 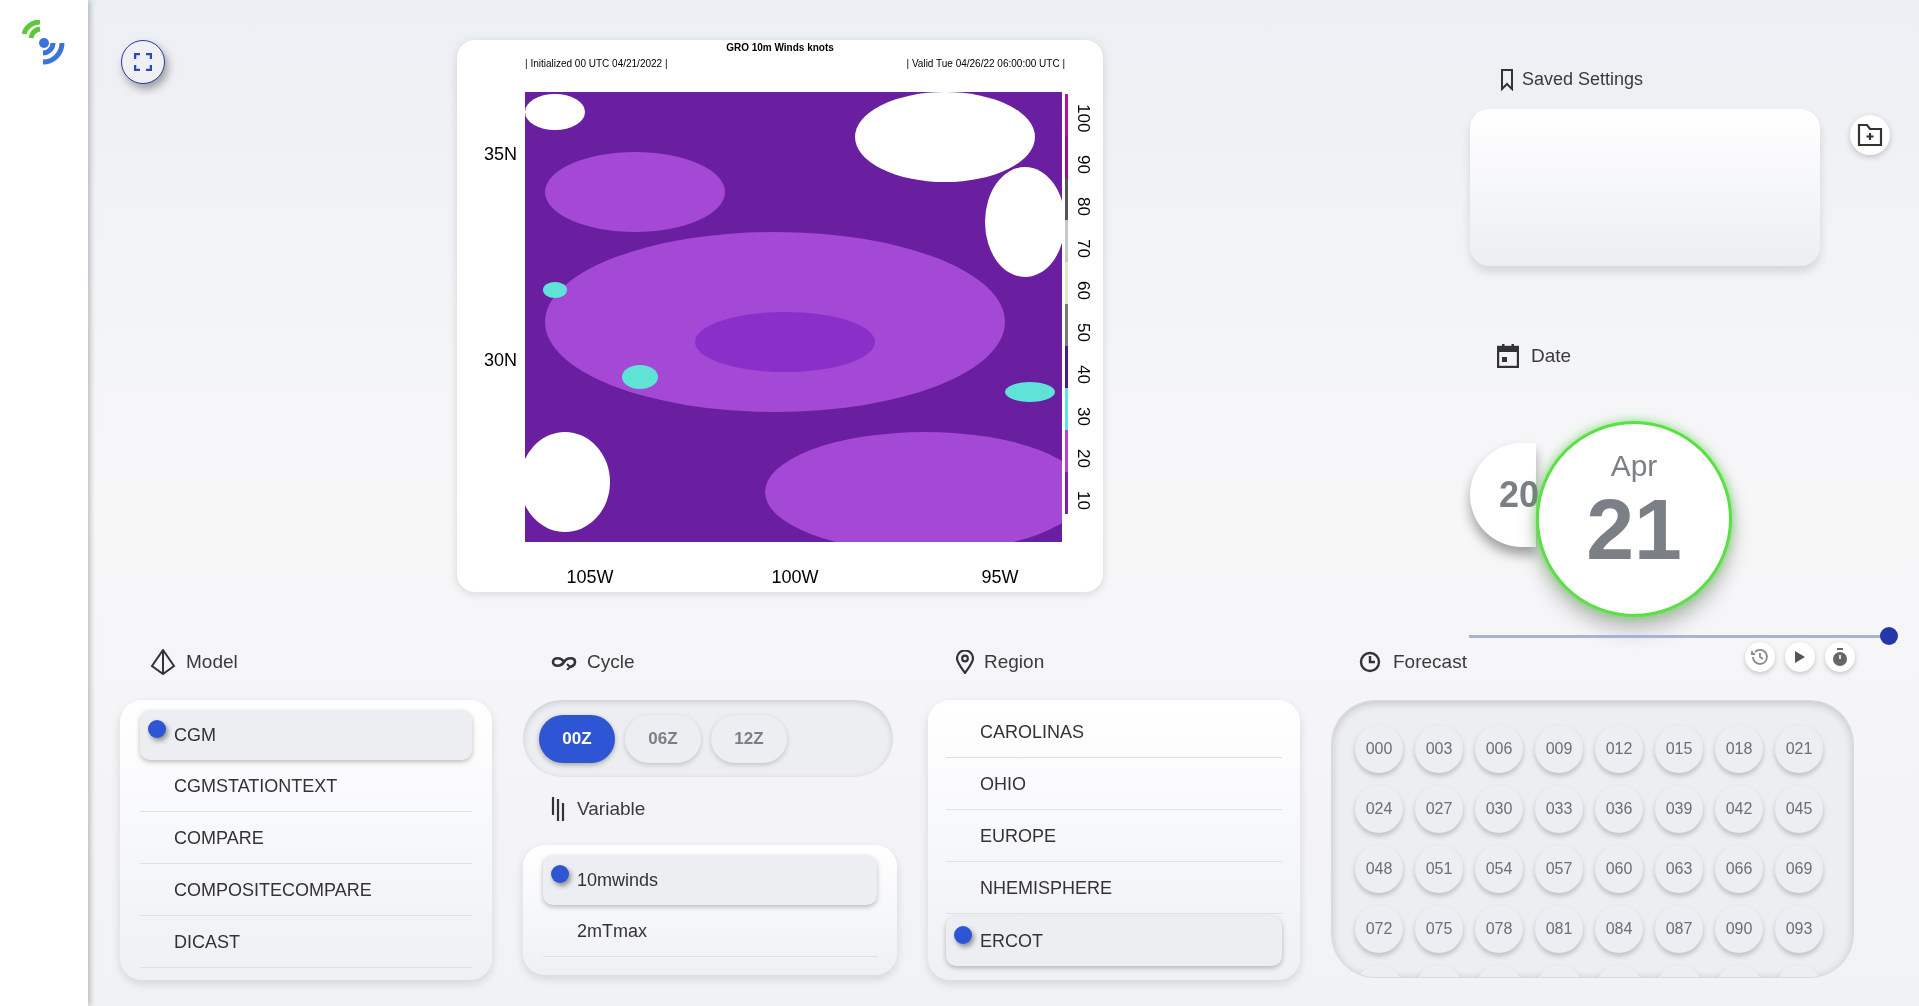 I want to click on list-item: COMPOSITECOMPARE, so click(x=306, y=891).